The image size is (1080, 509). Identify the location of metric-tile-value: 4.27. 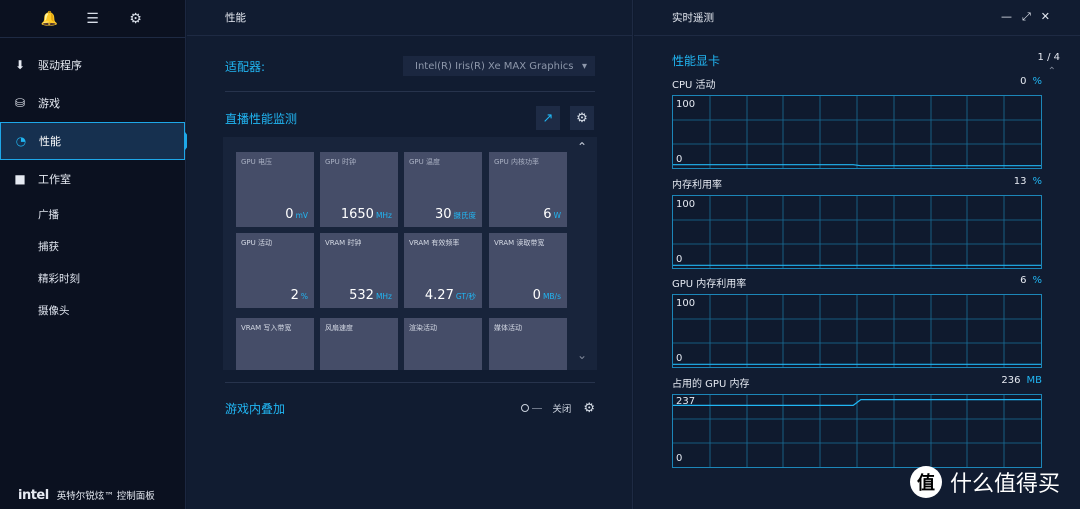
(439, 295).